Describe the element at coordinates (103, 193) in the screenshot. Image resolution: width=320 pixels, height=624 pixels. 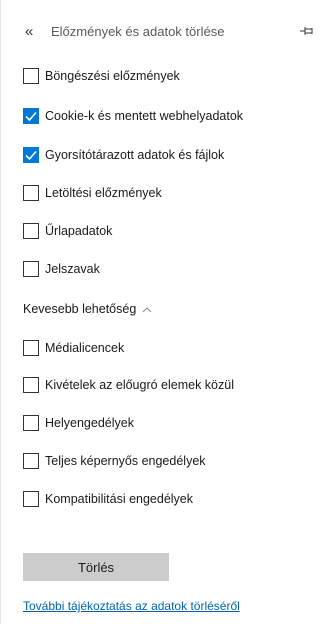
I see `option-label: Letöltési előzmények` at that location.